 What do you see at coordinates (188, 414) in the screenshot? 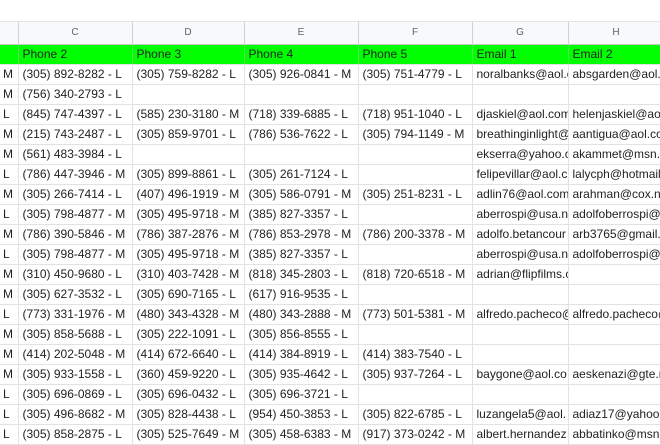
I see `table-cell: (305) 828-4438 - L` at bounding box center [188, 414].